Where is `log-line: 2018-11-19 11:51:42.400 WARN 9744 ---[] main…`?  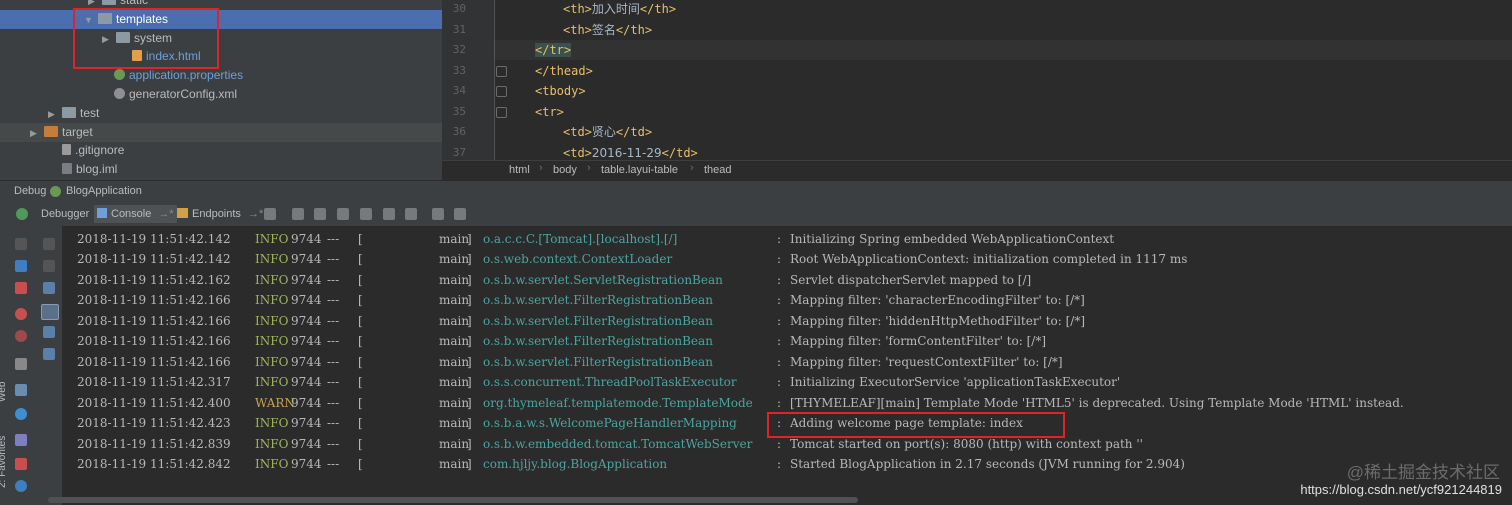 log-line: 2018-11-19 11:51:42.400 WARN 9744 ---[] main… is located at coordinates (792, 403).